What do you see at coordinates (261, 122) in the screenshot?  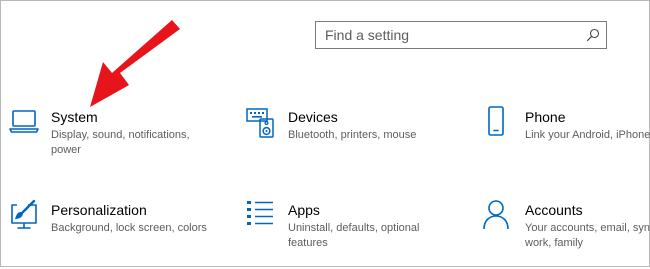 I see `keyboard-speaker-icon` at bounding box center [261, 122].